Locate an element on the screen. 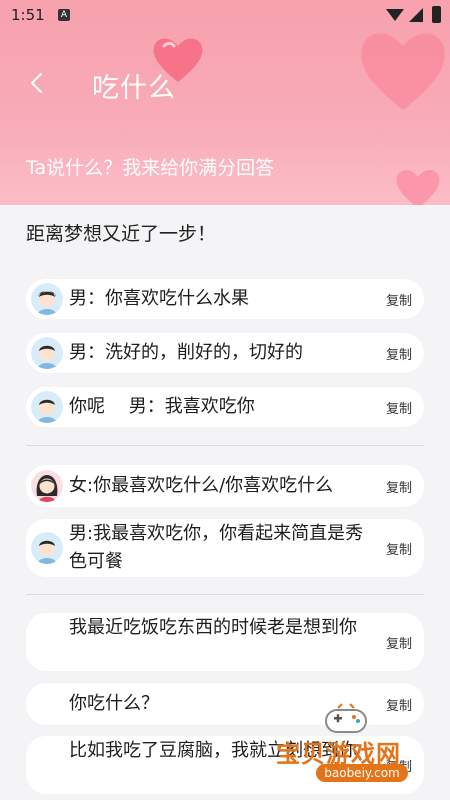 The image size is (450, 800). item-text: 女:你最喜欢吃什么/你喜欢吃什么 is located at coordinates (201, 485).